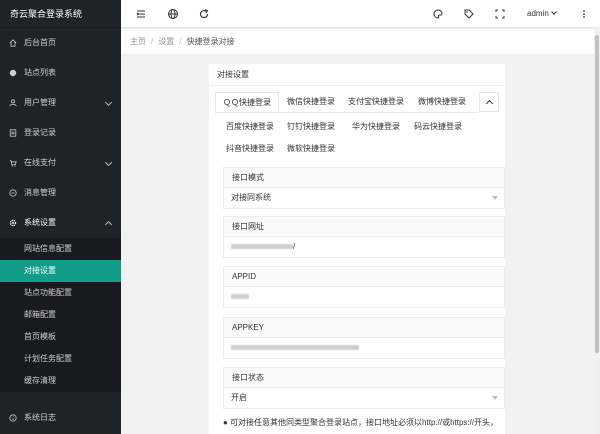 This screenshot has width=600, height=434. What do you see at coordinates (138, 41) in the screenshot?
I see `breadcrumb-home: 主页` at bounding box center [138, 41].